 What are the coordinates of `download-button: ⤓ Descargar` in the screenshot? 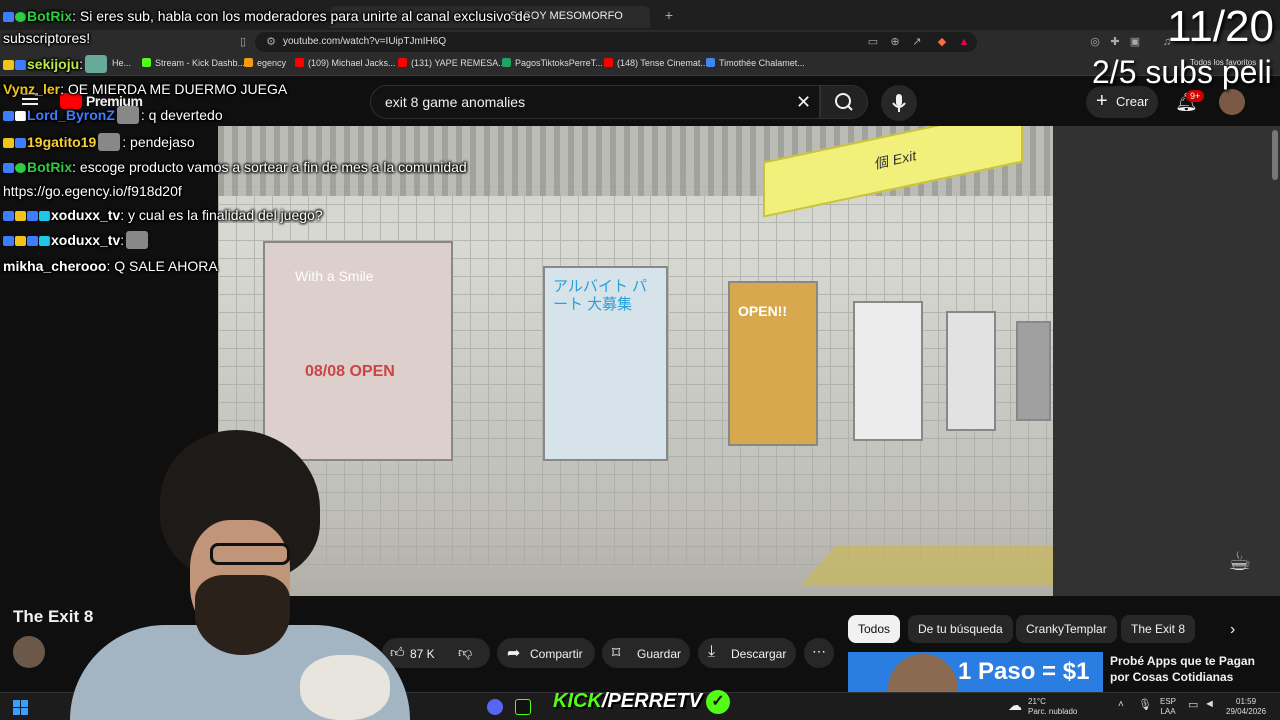 It's located at (747, 653).